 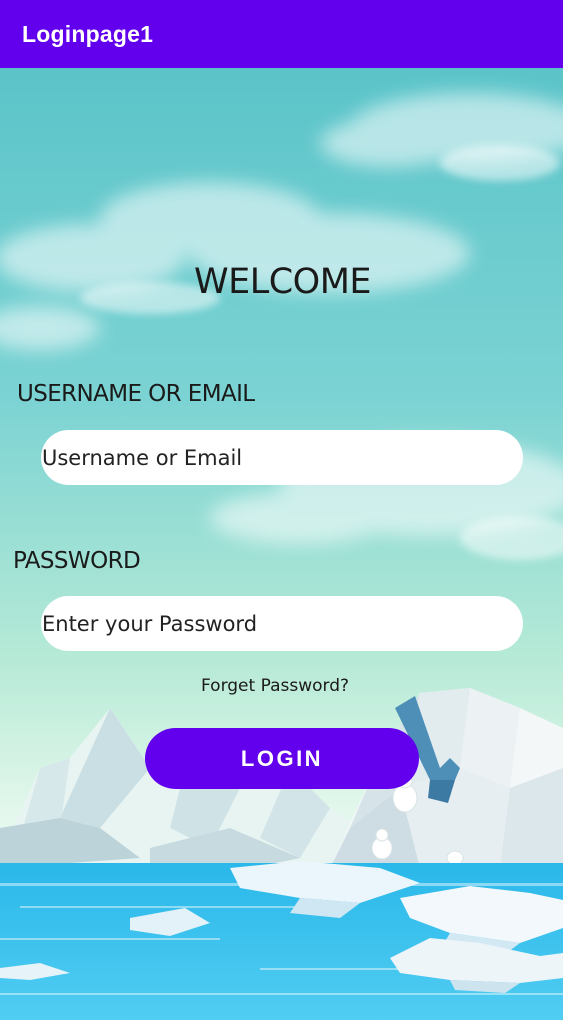 I want to click on username-input, so click(x=282, y=457).